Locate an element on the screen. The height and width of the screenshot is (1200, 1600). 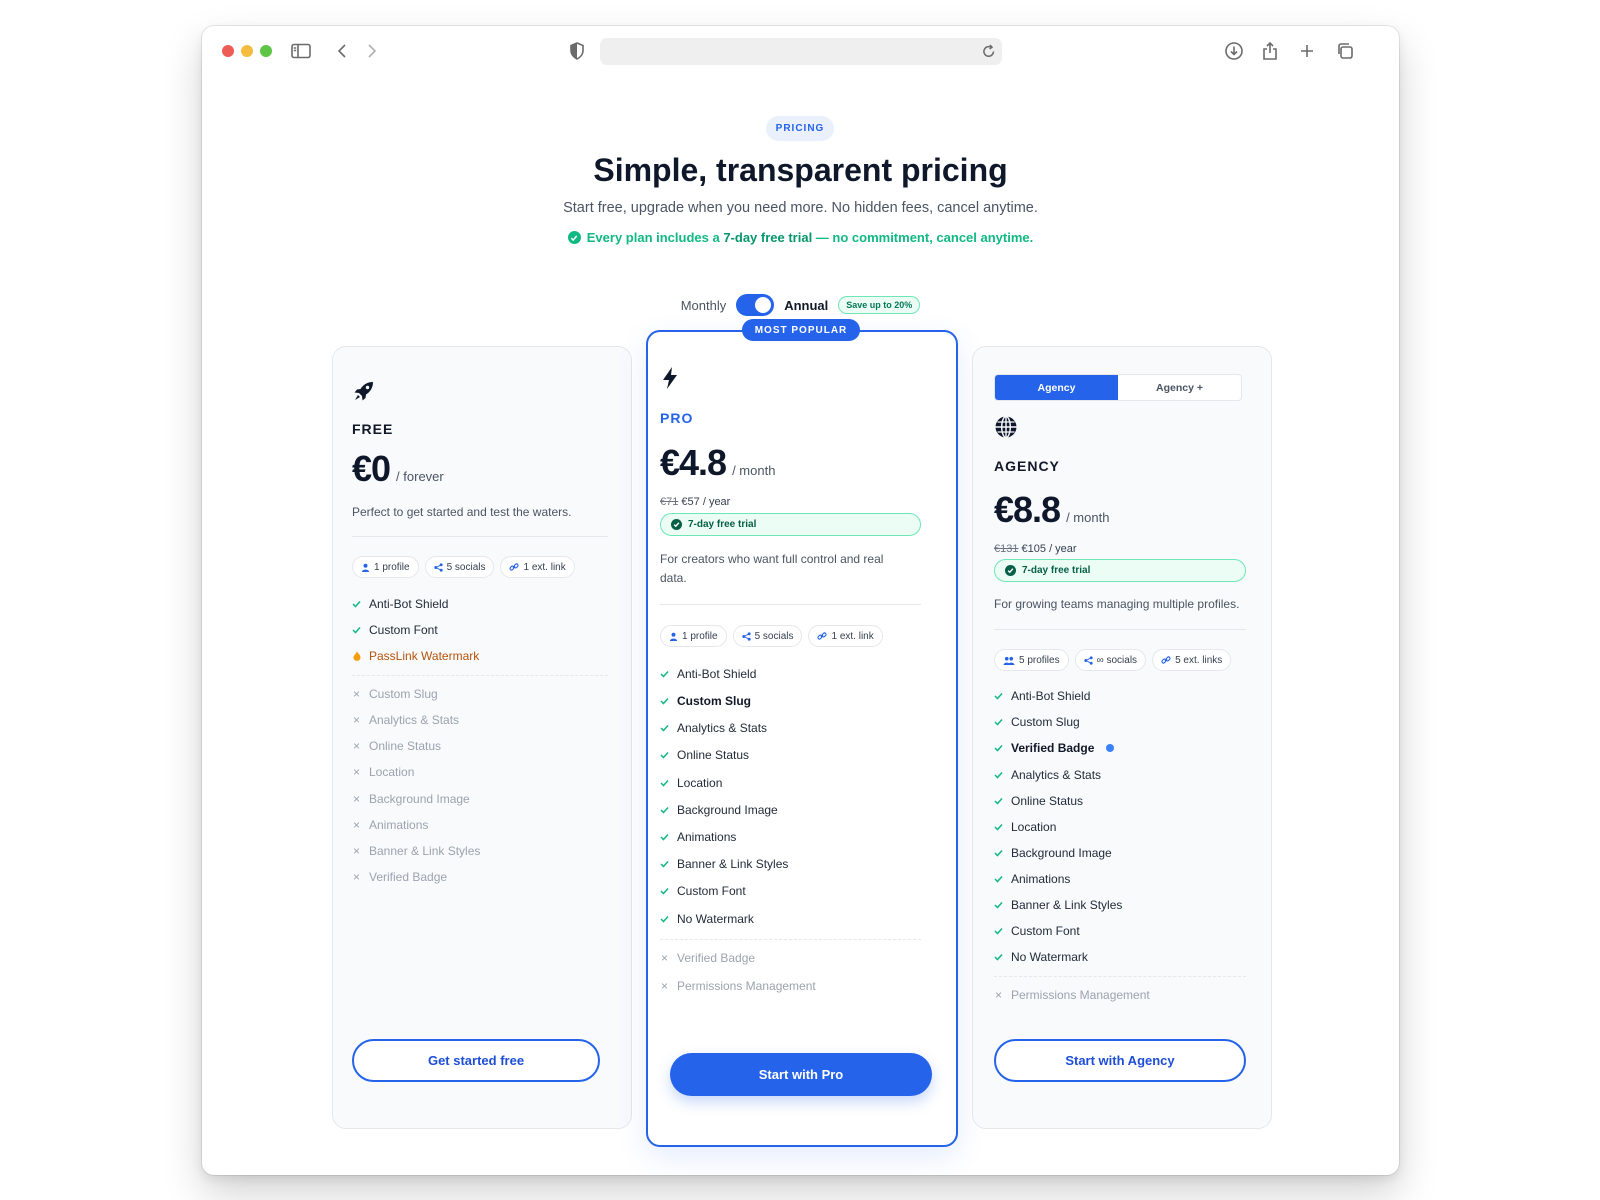
trial-badge-agency: 7-day free trial is located at coordinates (1120, 570).